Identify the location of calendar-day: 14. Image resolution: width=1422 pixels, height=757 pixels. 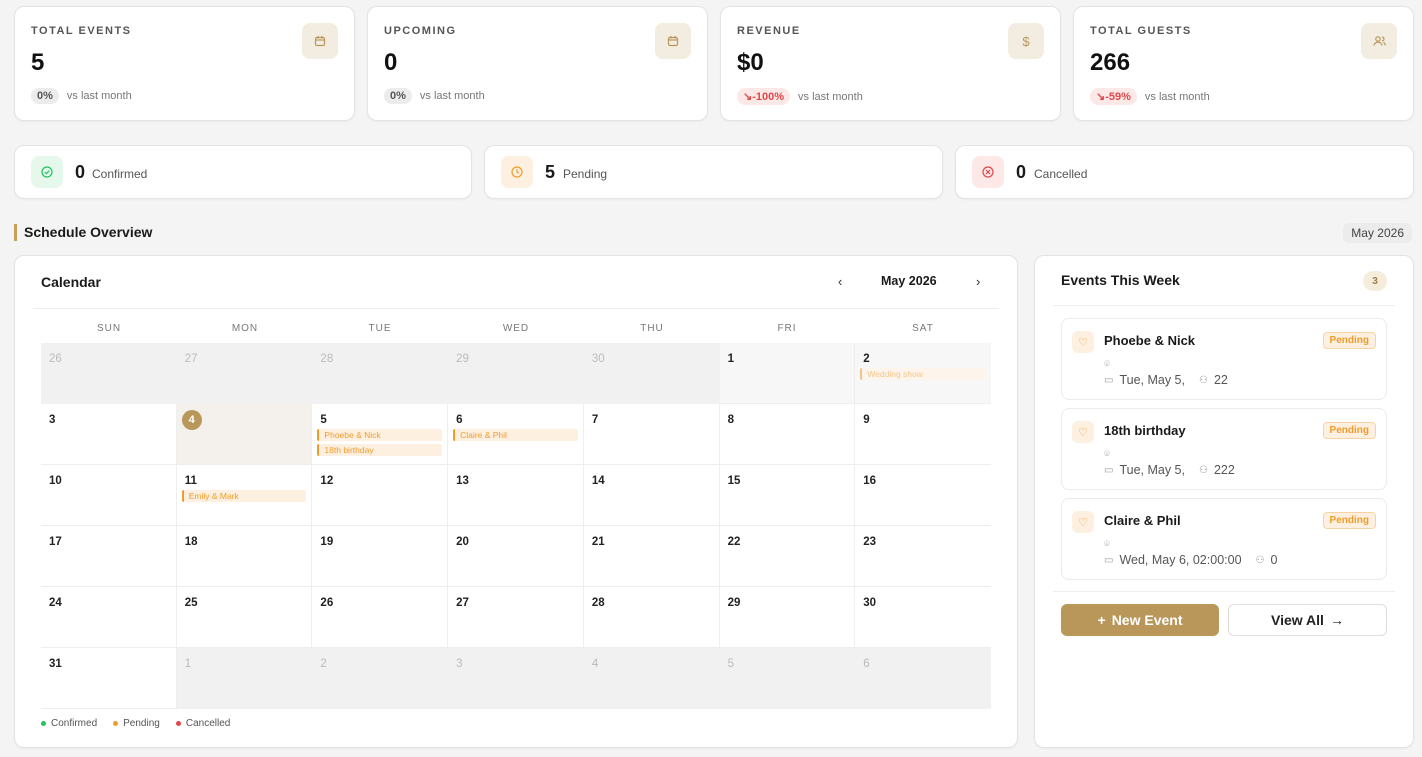
(651, 495).